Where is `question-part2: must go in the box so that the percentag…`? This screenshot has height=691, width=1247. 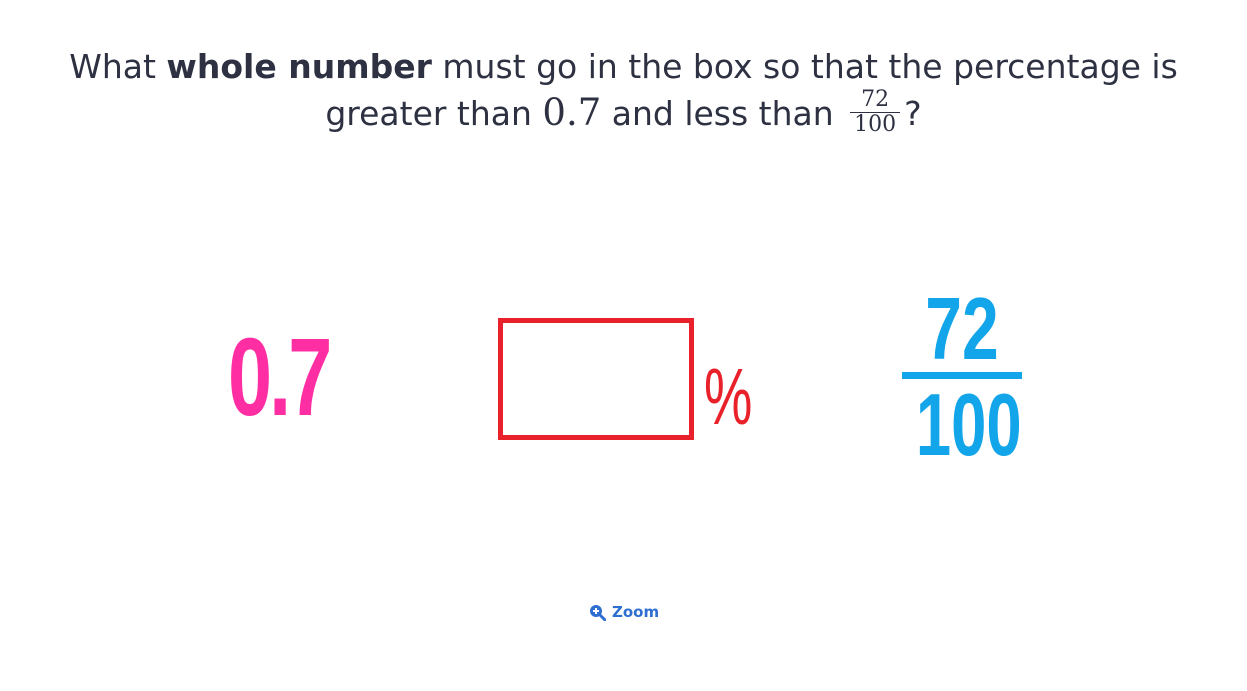 question-part2: must go in the box so that the percentag… is located at coordinates (804, 66).